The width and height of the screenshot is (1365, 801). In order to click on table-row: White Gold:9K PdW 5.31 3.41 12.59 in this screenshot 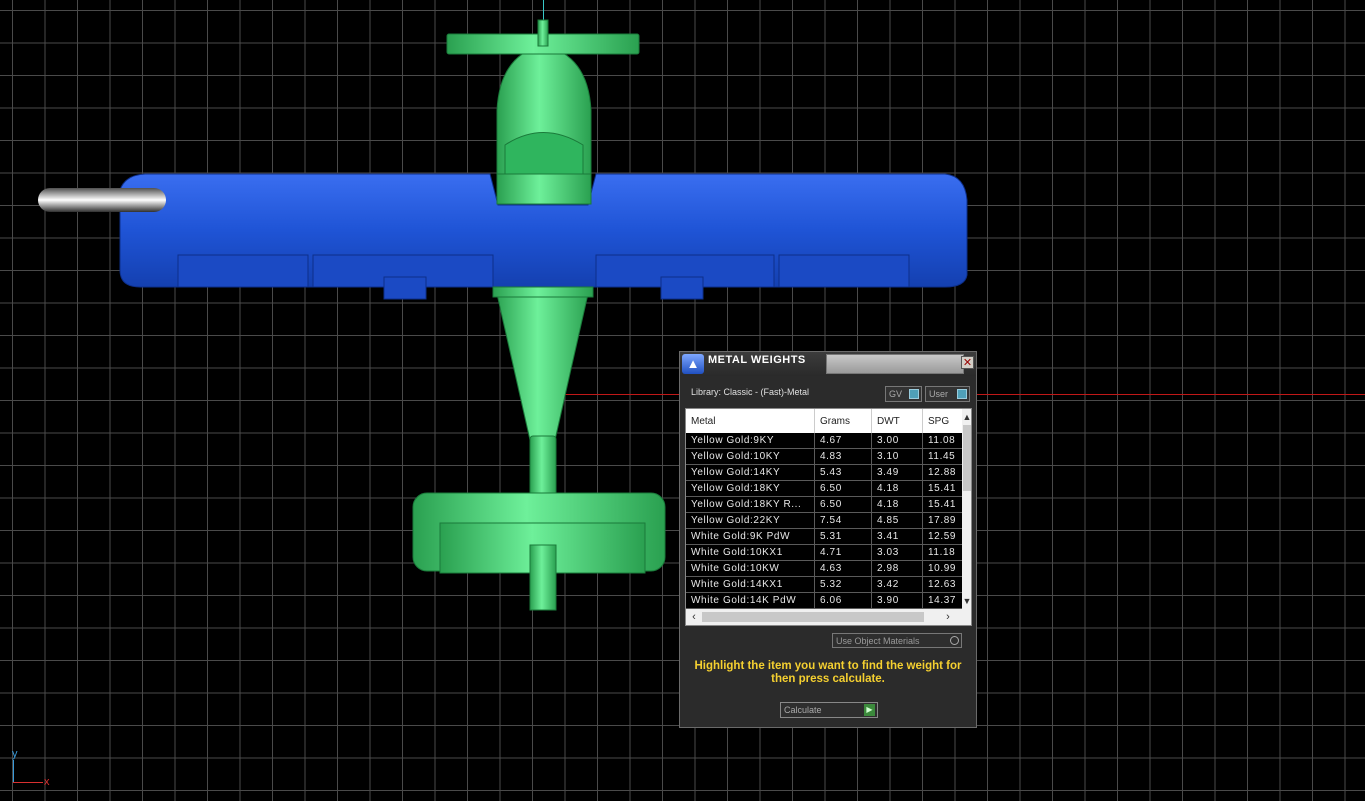, I will do `click(824, 537)`.